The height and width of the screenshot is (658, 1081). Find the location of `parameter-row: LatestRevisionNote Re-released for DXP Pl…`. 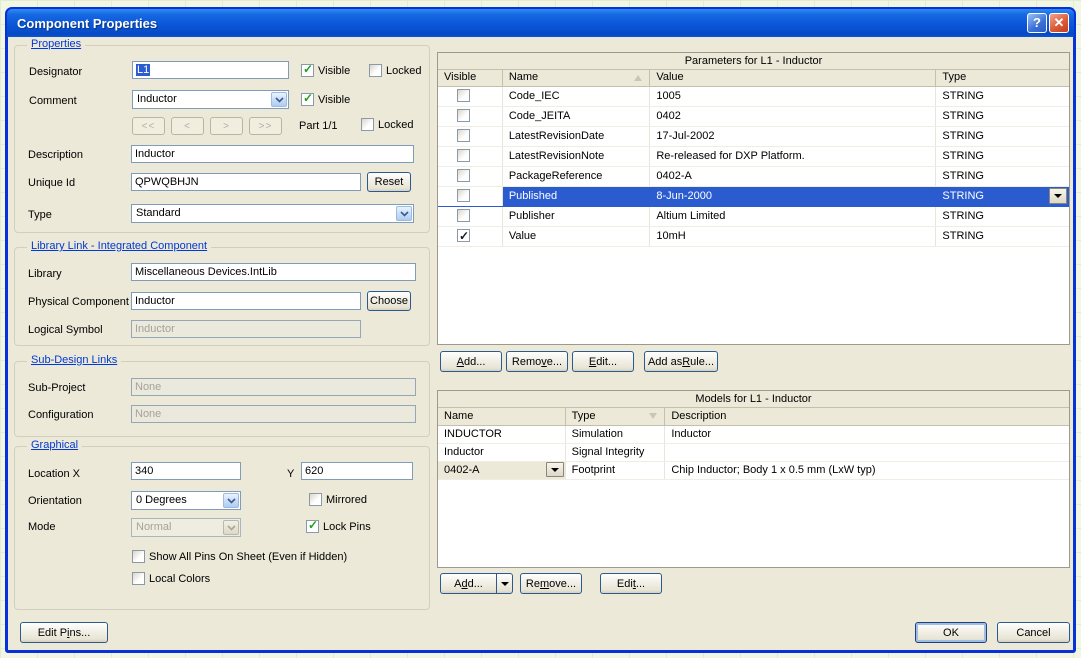

parameter-row: LatestRevisionNote Re-released for DXP Pl… is located at coordinates (753, 157).